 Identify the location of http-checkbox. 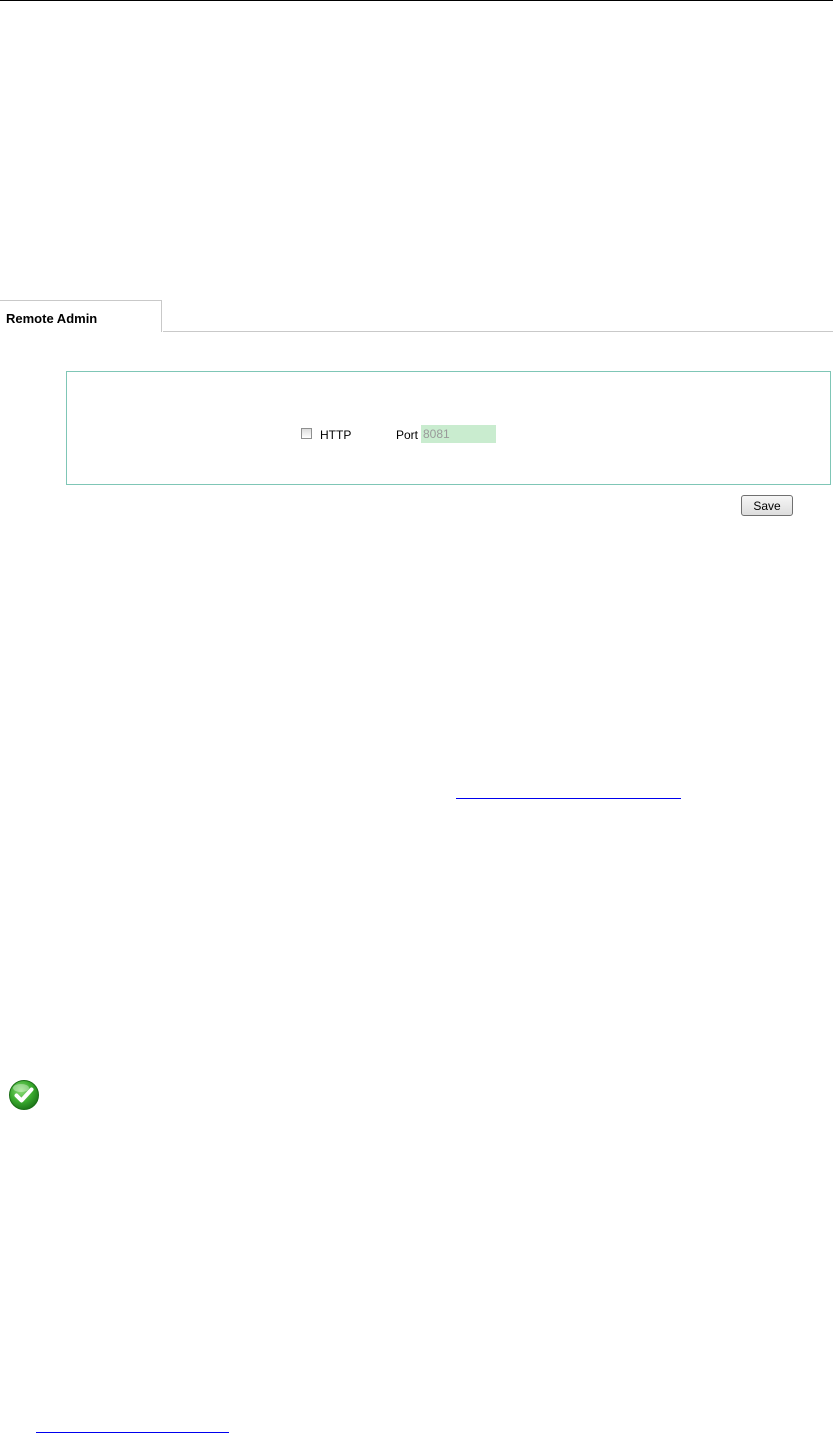
(306, 433).